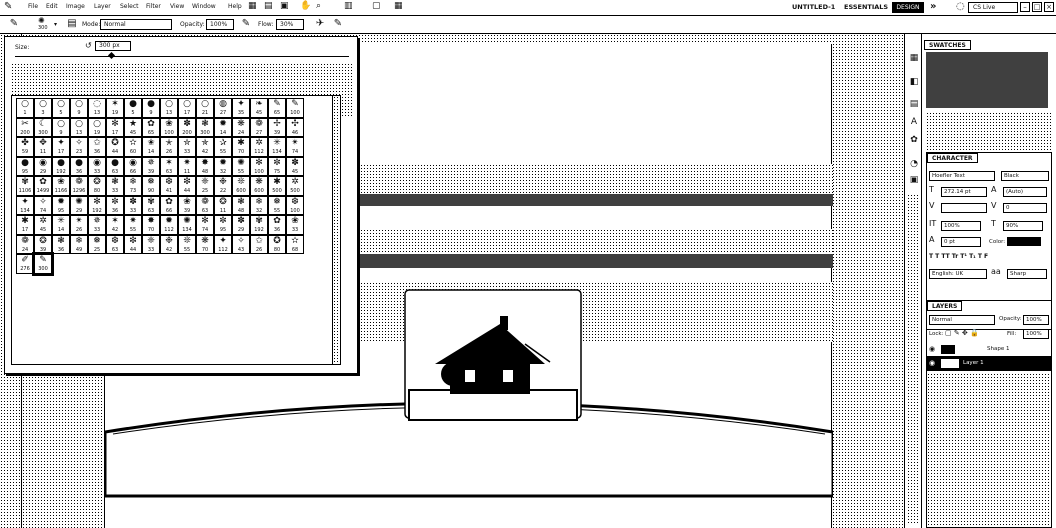 This screenshot has height=528, width=1056. I want to click on bridge-icon: ▦, so click(252, 6).